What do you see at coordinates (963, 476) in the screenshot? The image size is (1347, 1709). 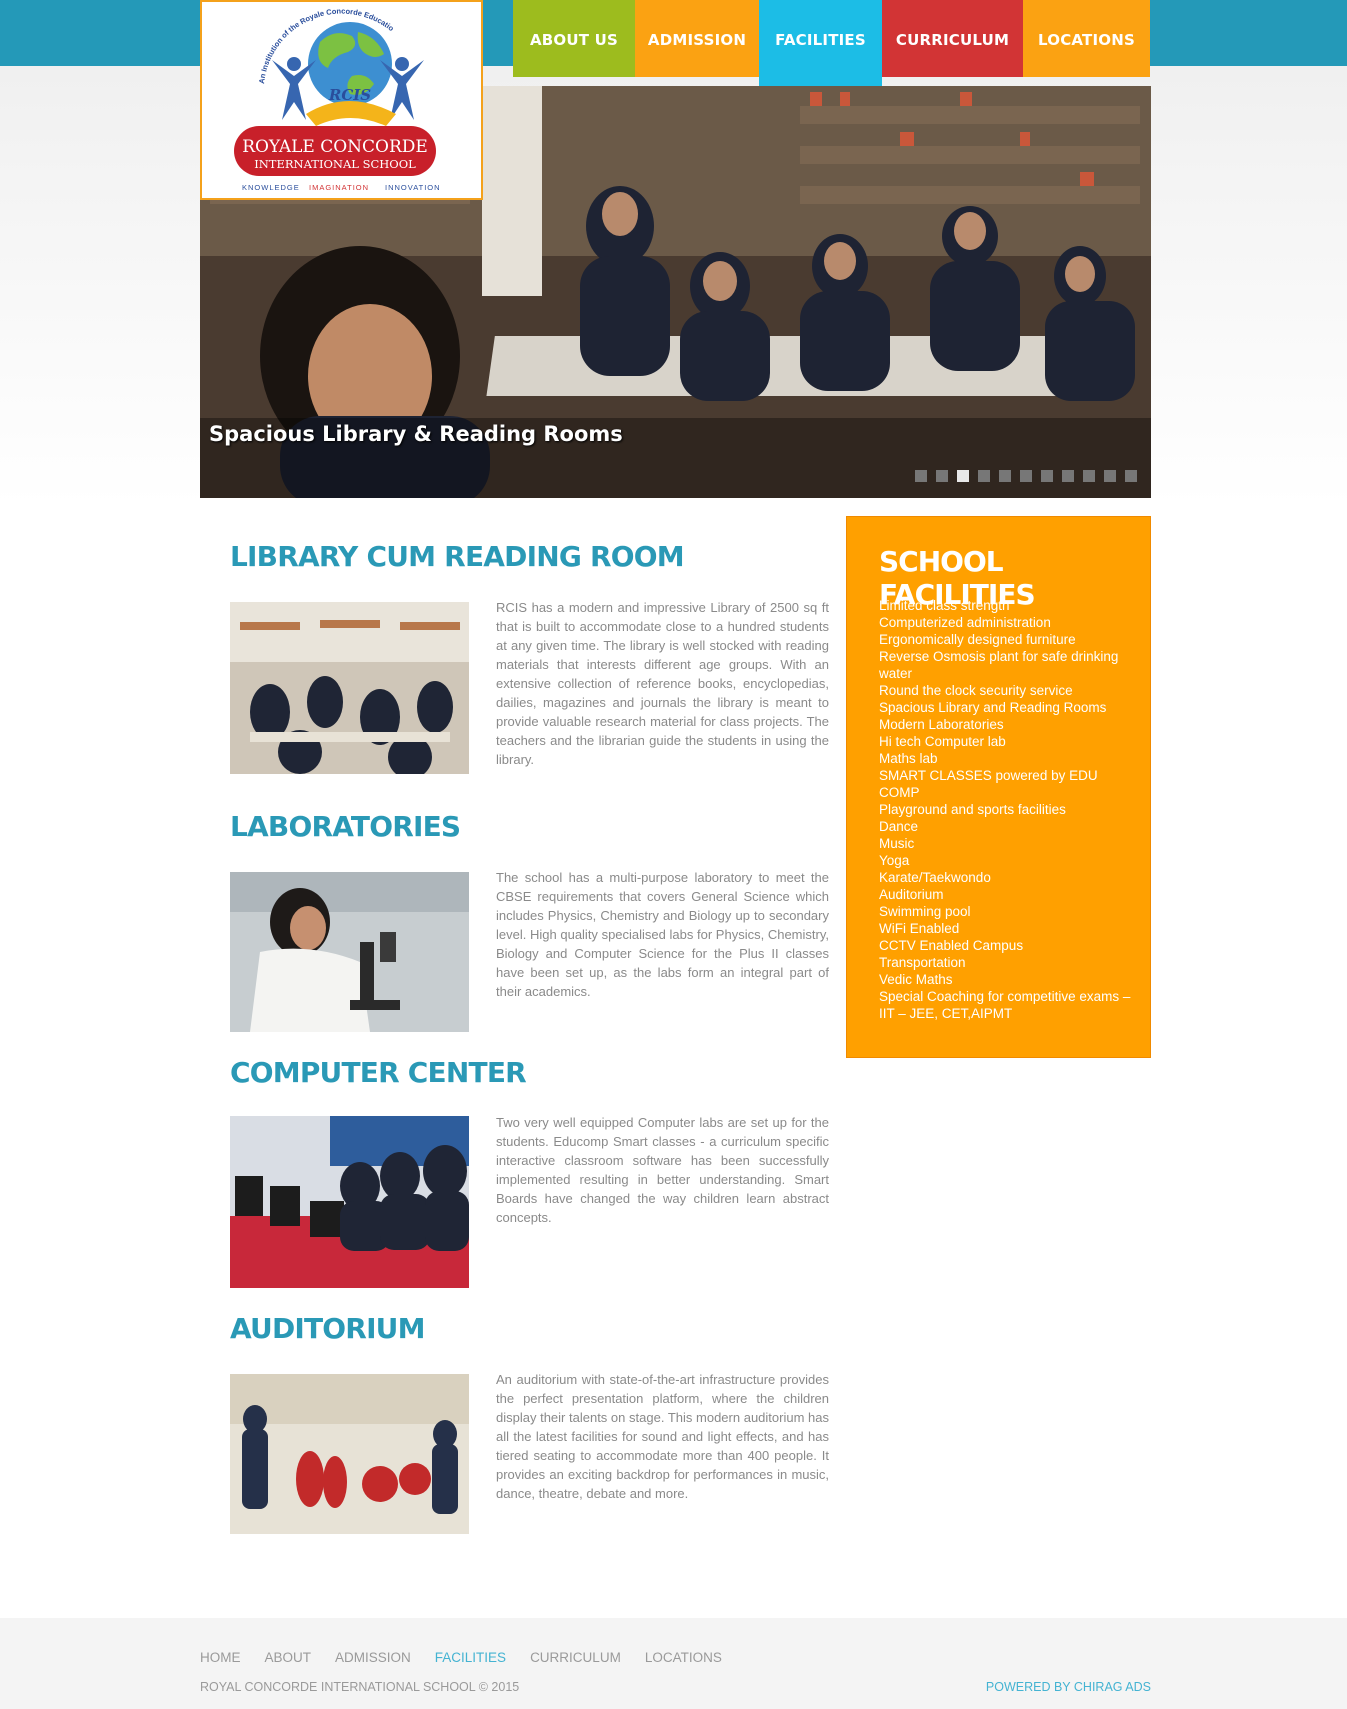 I see `slider-dot-active` at bounding box center [963, 476].